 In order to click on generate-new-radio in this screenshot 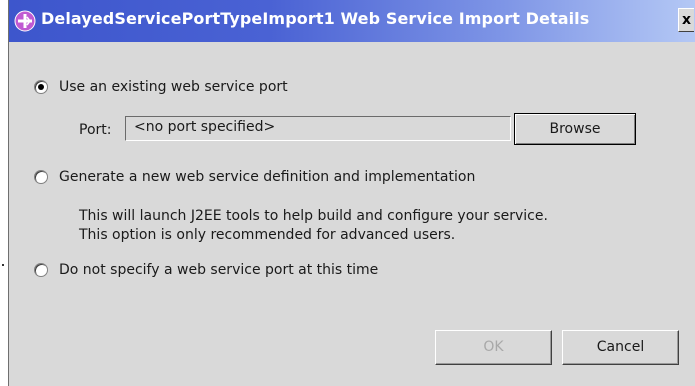, I will do `click(41, 177)`.